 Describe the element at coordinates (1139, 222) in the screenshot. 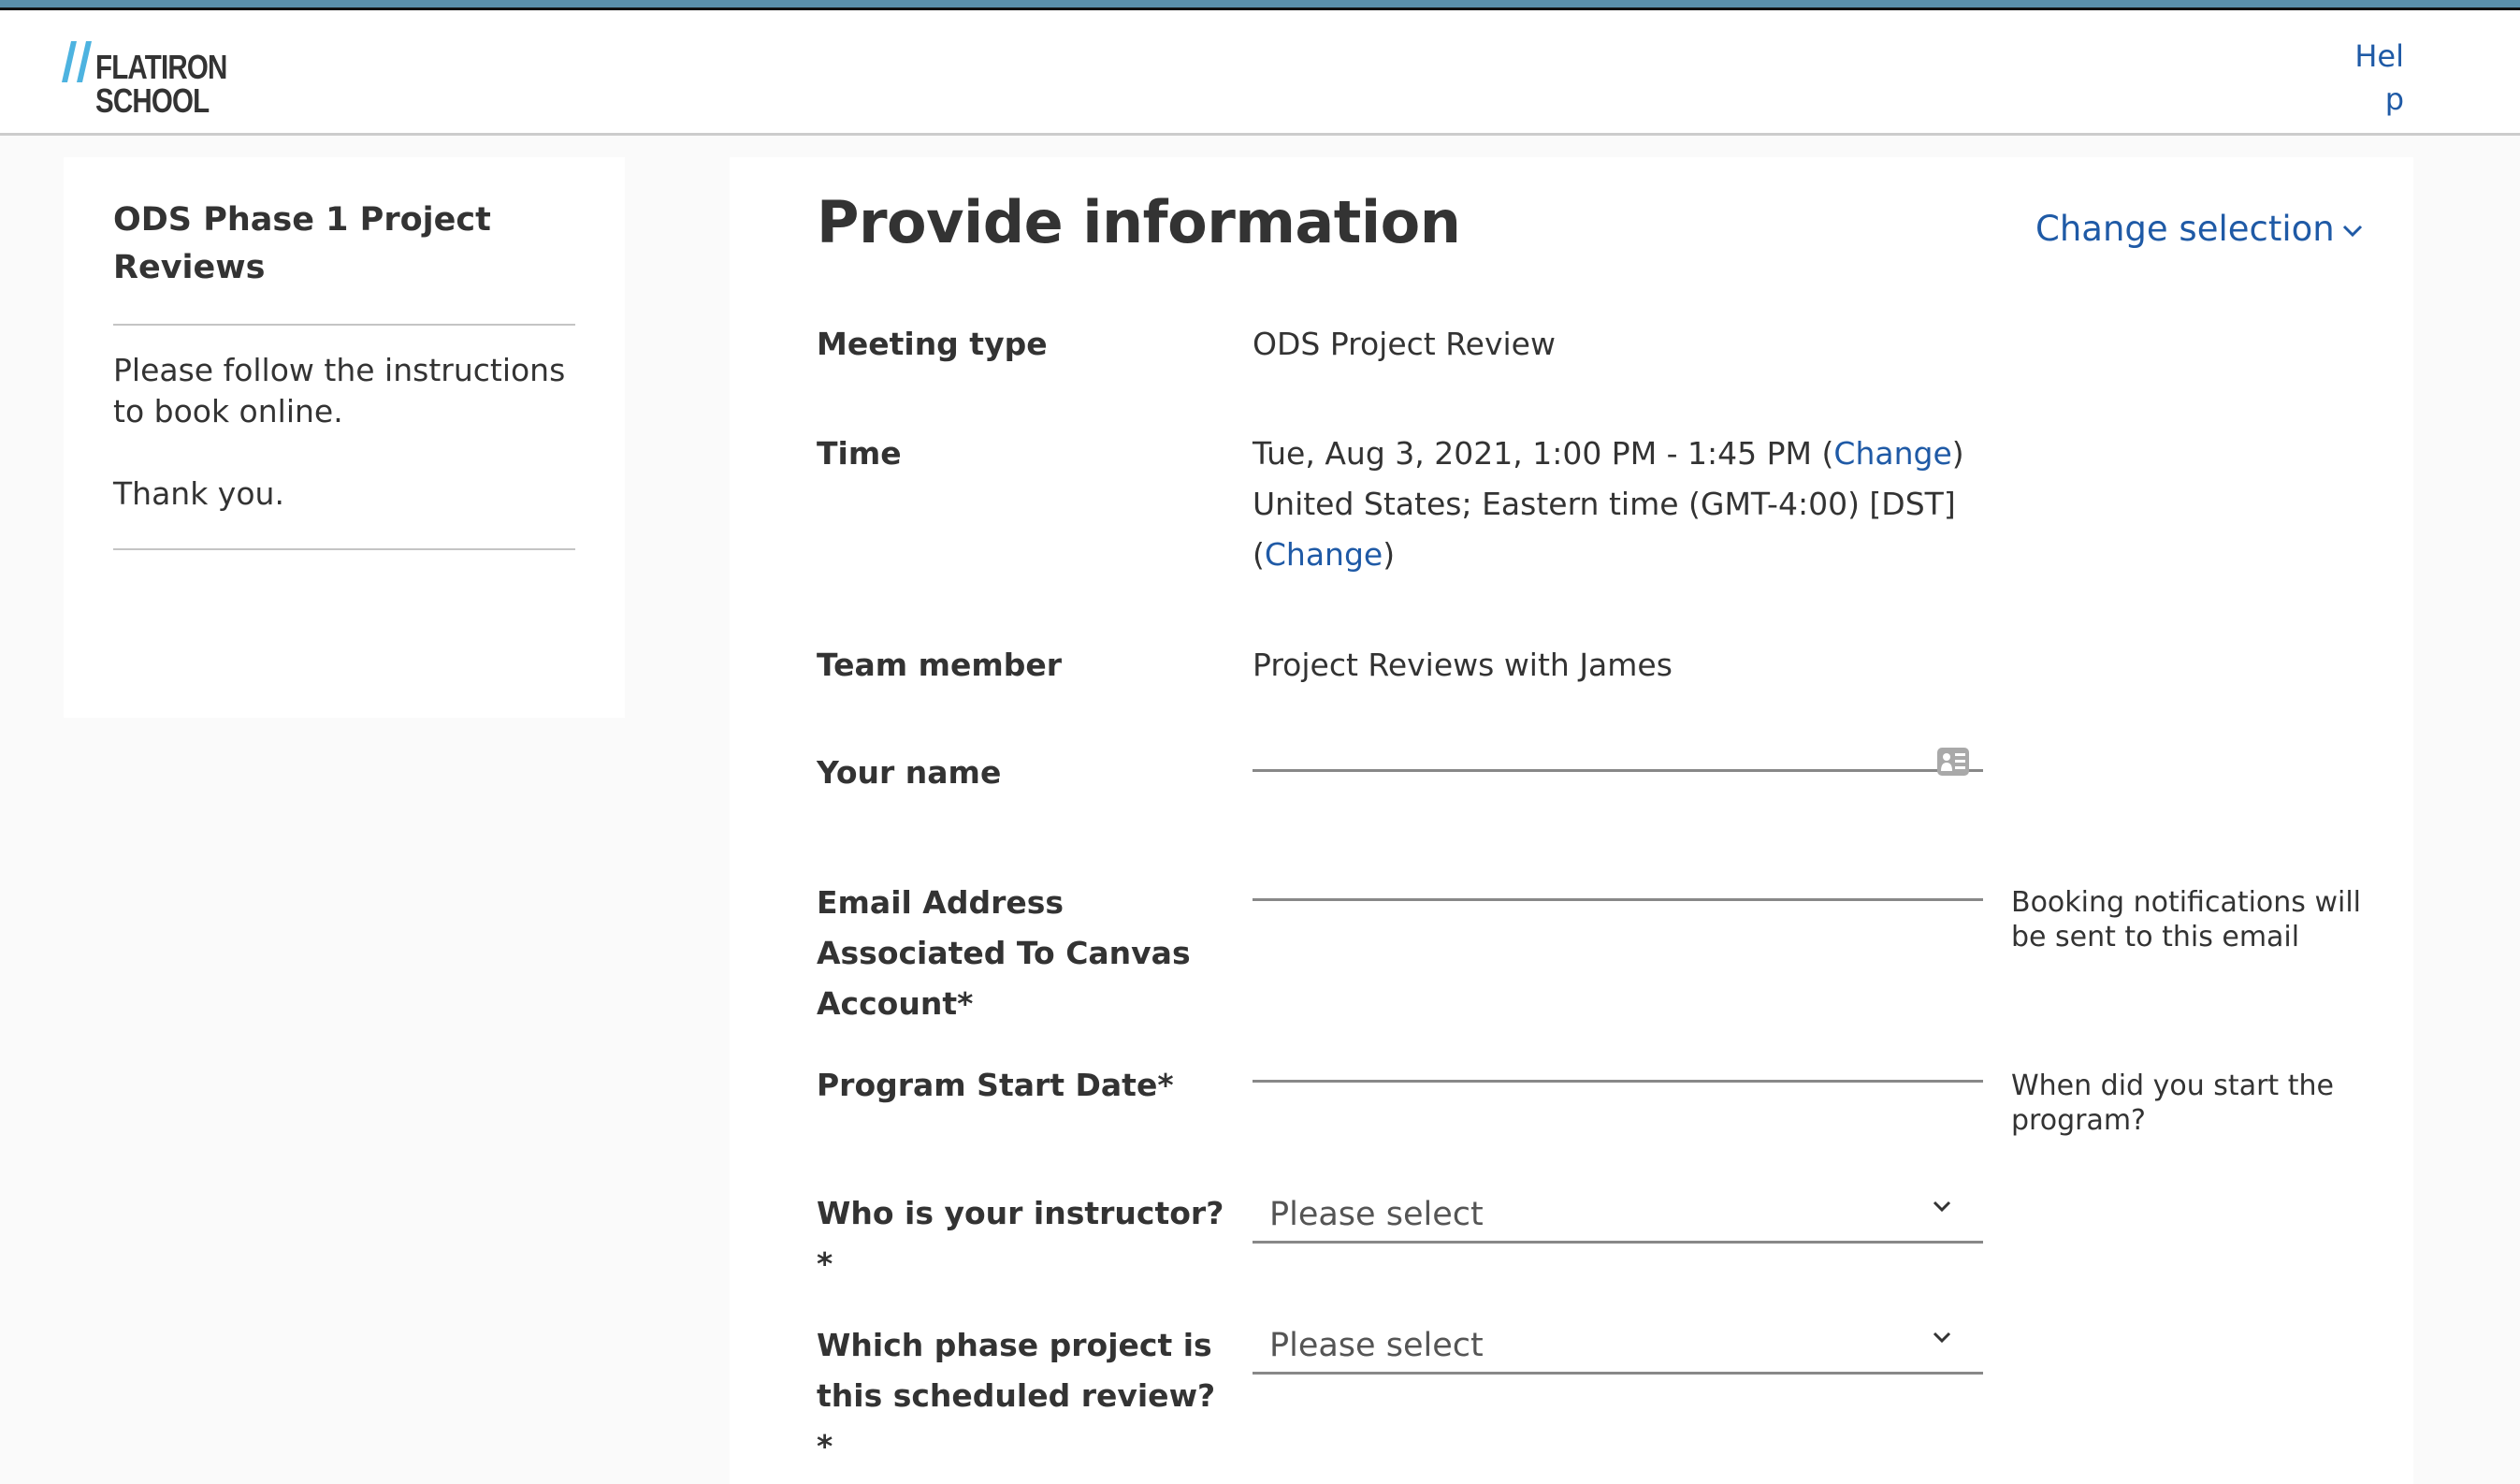

I see `page-title: Provide information` at that location.